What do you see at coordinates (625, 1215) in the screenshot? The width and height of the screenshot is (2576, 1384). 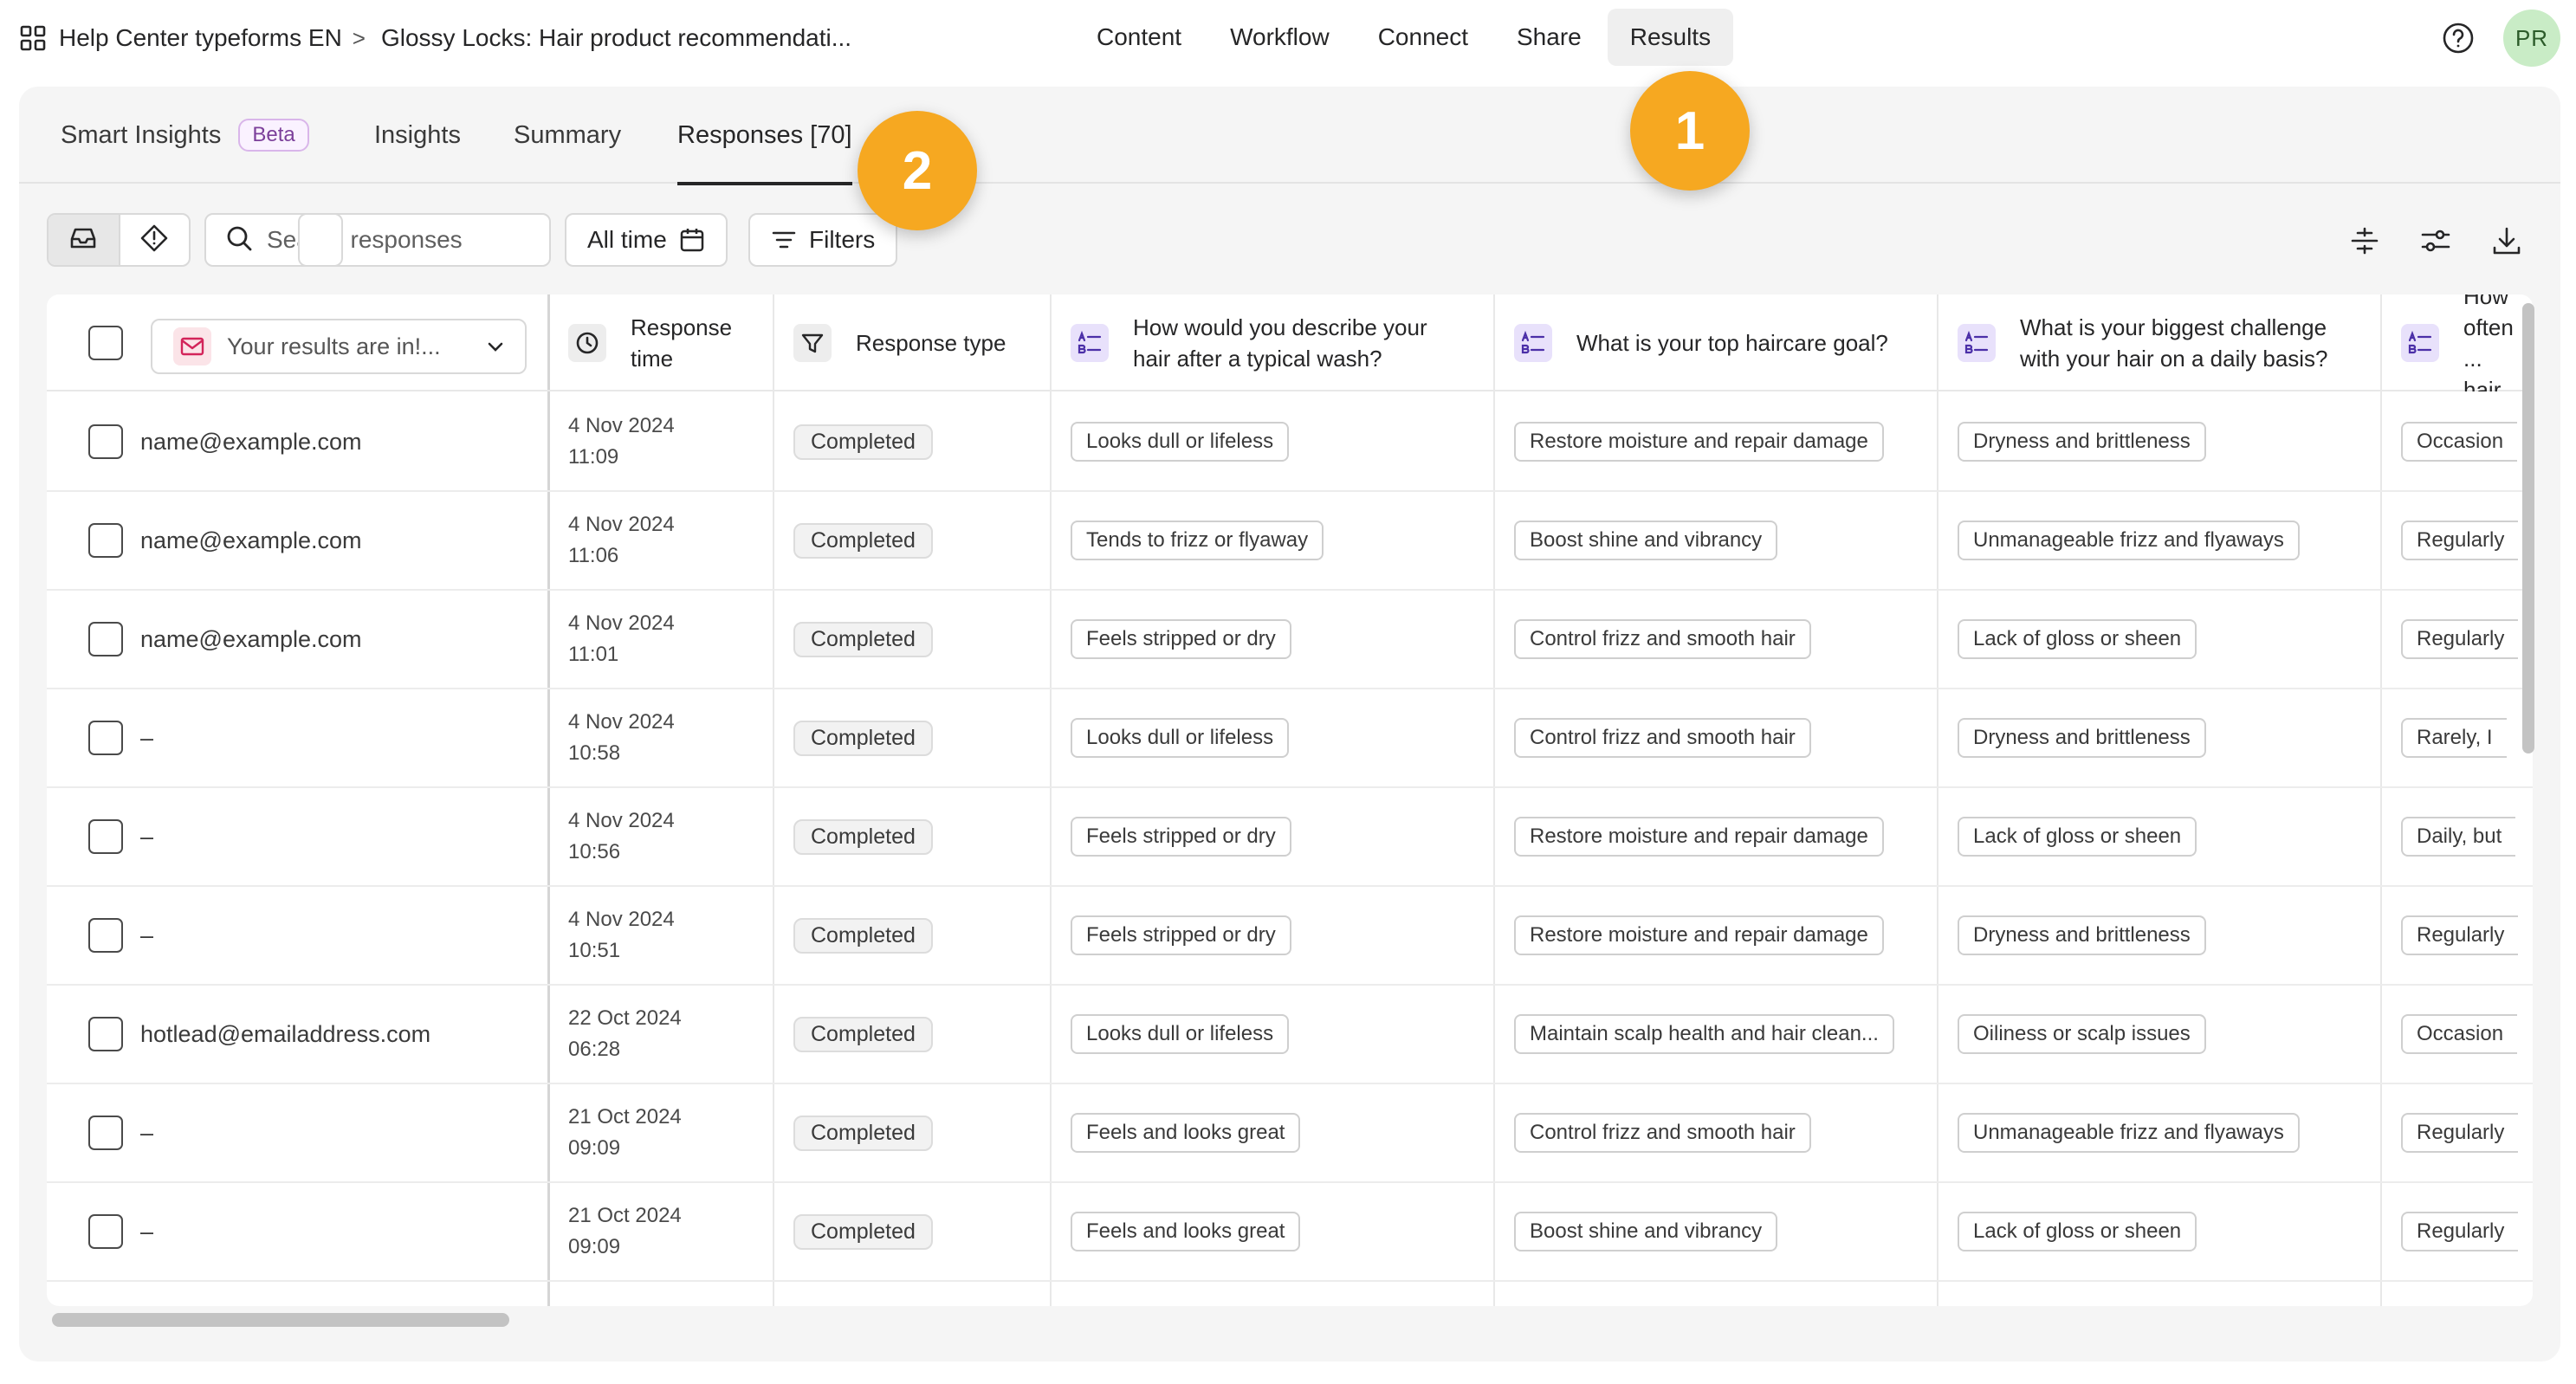 I see `response-date: 21 Oct 2024` at bounding box center [625, 1215].